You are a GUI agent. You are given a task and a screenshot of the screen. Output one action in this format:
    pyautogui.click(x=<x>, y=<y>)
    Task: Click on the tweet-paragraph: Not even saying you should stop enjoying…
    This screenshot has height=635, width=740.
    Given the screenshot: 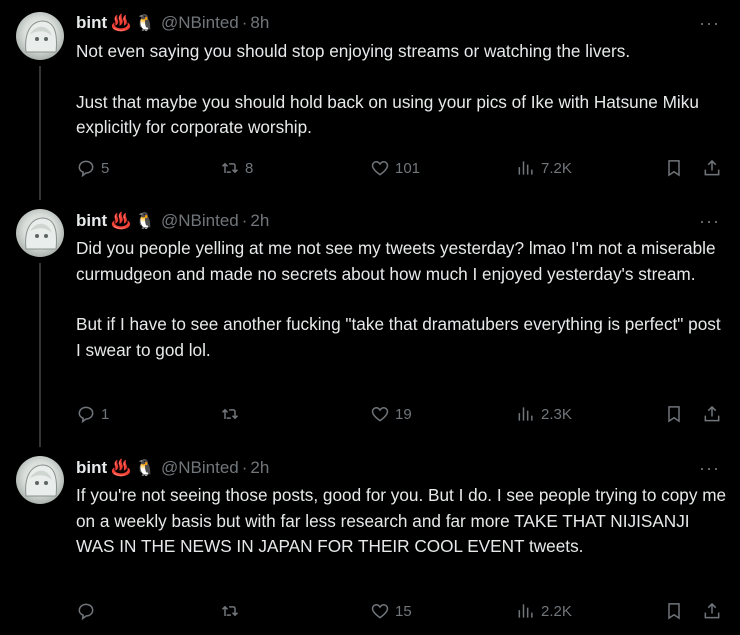 What is the action you would take?
    pyautogui.click(x=353, y=51)
    